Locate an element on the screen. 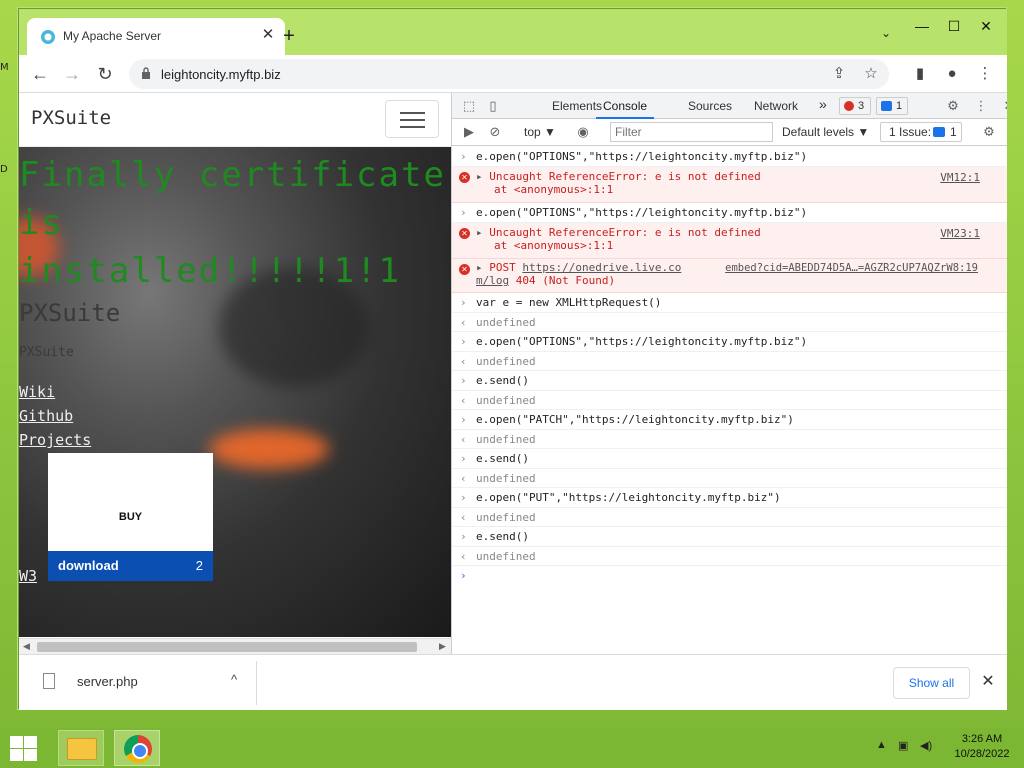 Image resolution: width=1024 pixels, height=768 pixels. more-menu-icon: ⋮ is located at coordinates (985, 74).